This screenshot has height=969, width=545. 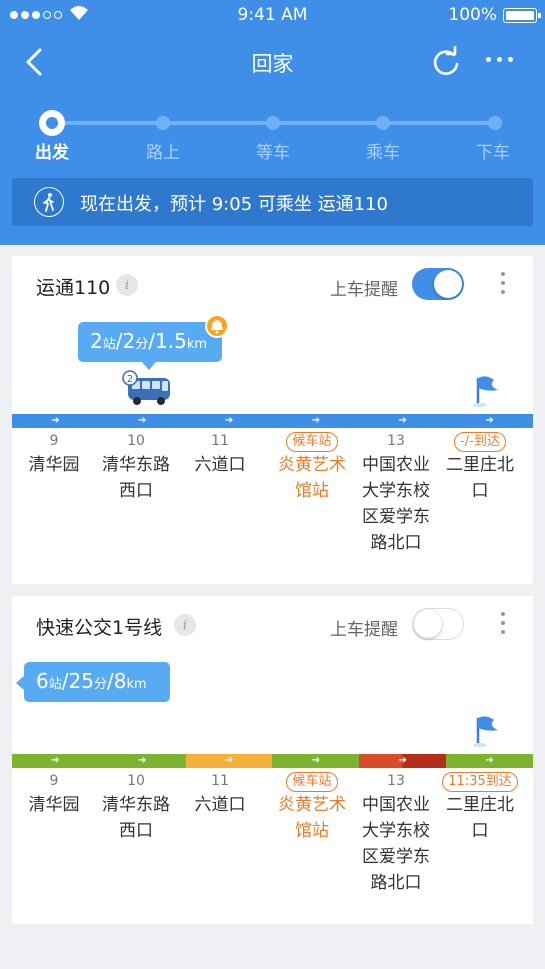 What do you see at coordinates (163, 150) in the screenshot?
I see `step-label-onroad: 路上` at bounding box center [163, 150].